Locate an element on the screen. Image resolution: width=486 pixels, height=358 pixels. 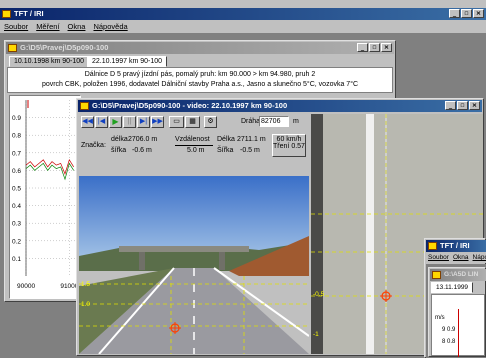
draha-input: 82706 is located at coordinates (274, 121).